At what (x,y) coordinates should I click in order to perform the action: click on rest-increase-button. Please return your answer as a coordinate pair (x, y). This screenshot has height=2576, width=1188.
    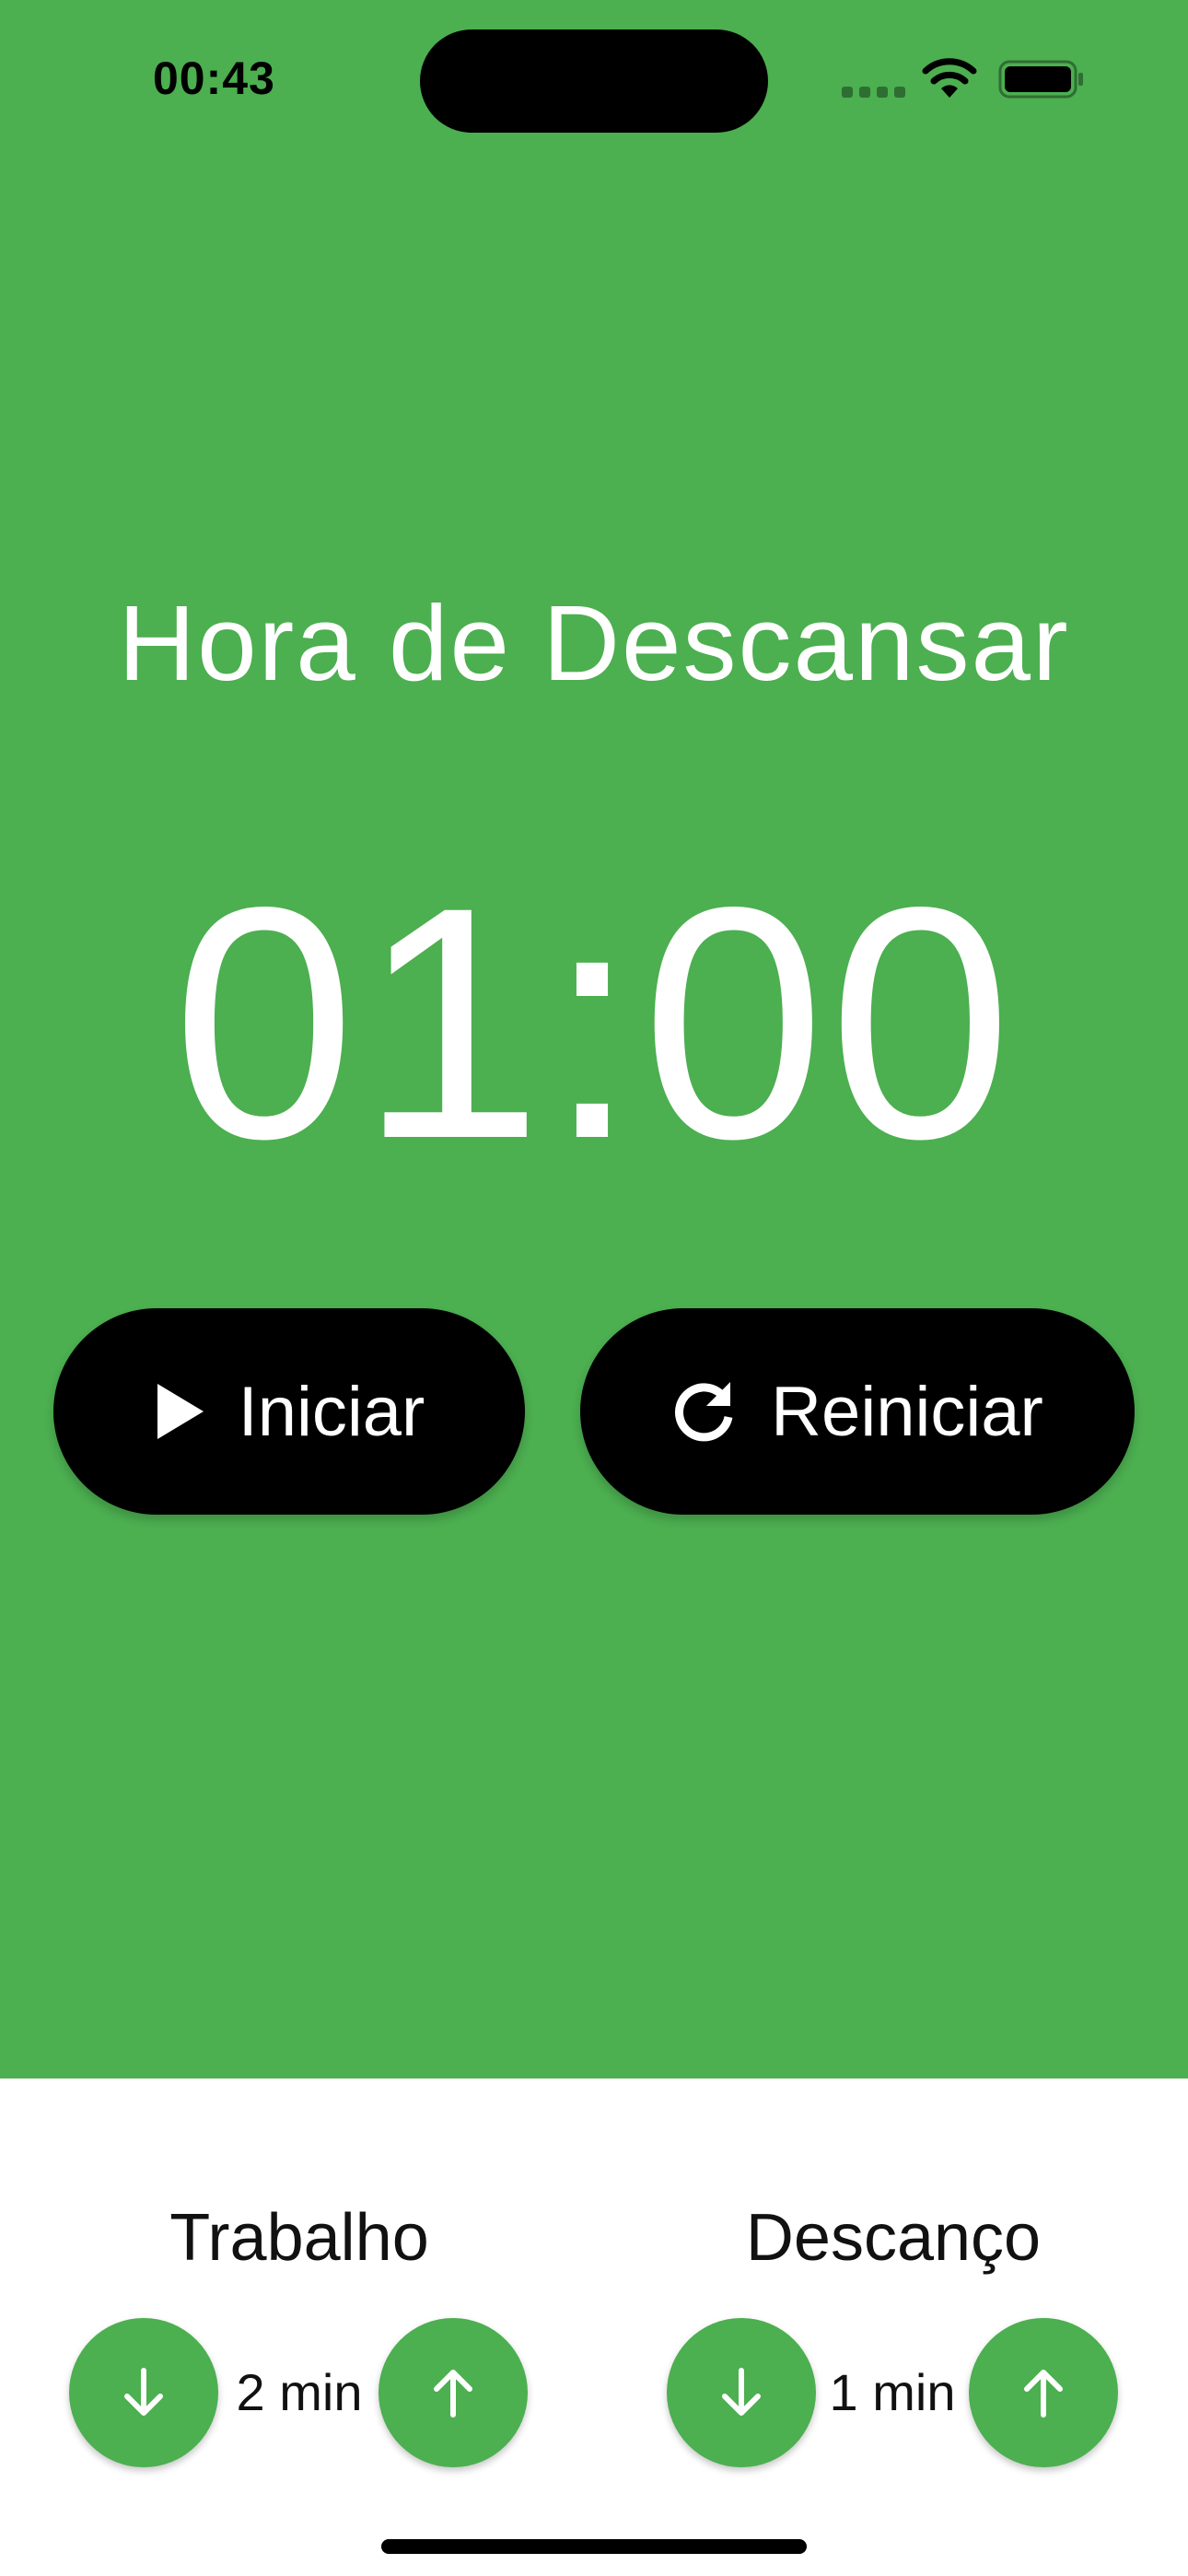
    Looking at the image, I should click on (1043, 2392).